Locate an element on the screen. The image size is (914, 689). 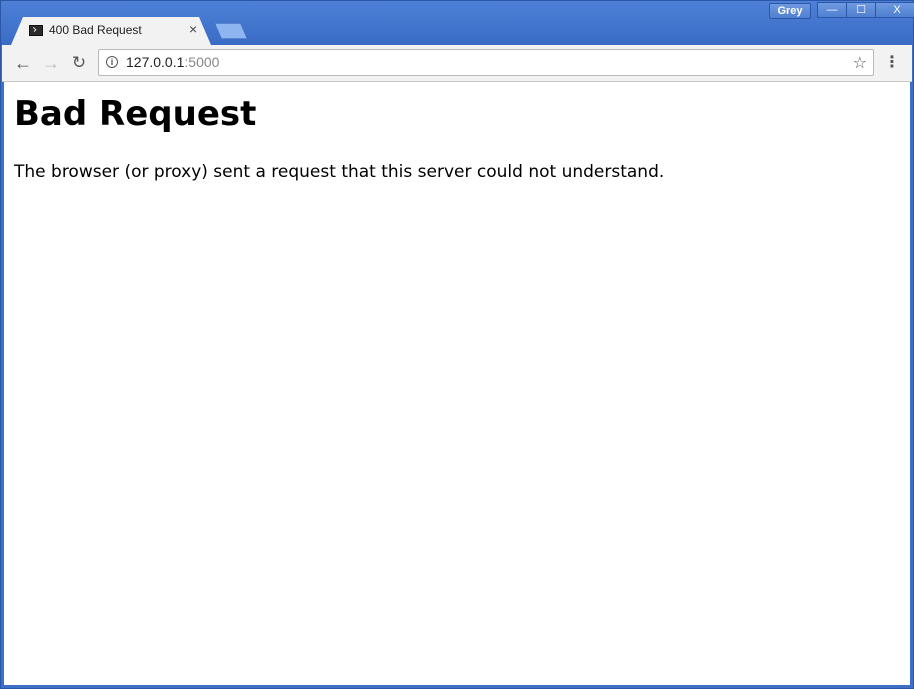
tab-active: 400 Bad Request × is located at coordinates (111, 31).